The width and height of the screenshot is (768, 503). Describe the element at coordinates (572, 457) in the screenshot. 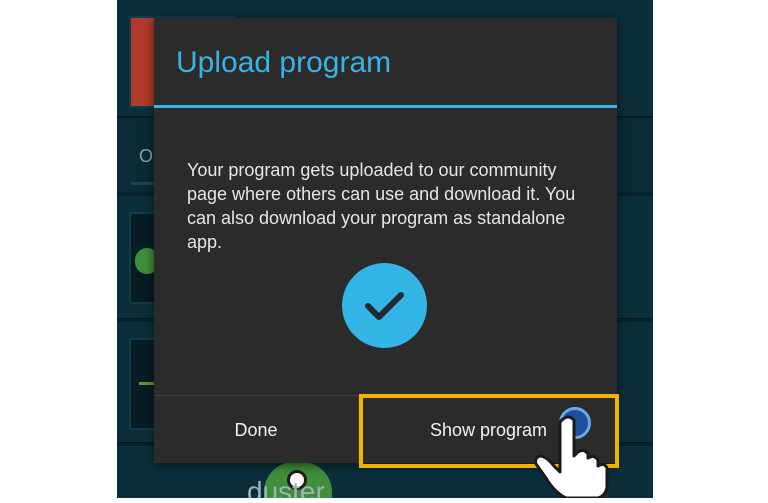

I see `hand-pointer-icon` at that location.